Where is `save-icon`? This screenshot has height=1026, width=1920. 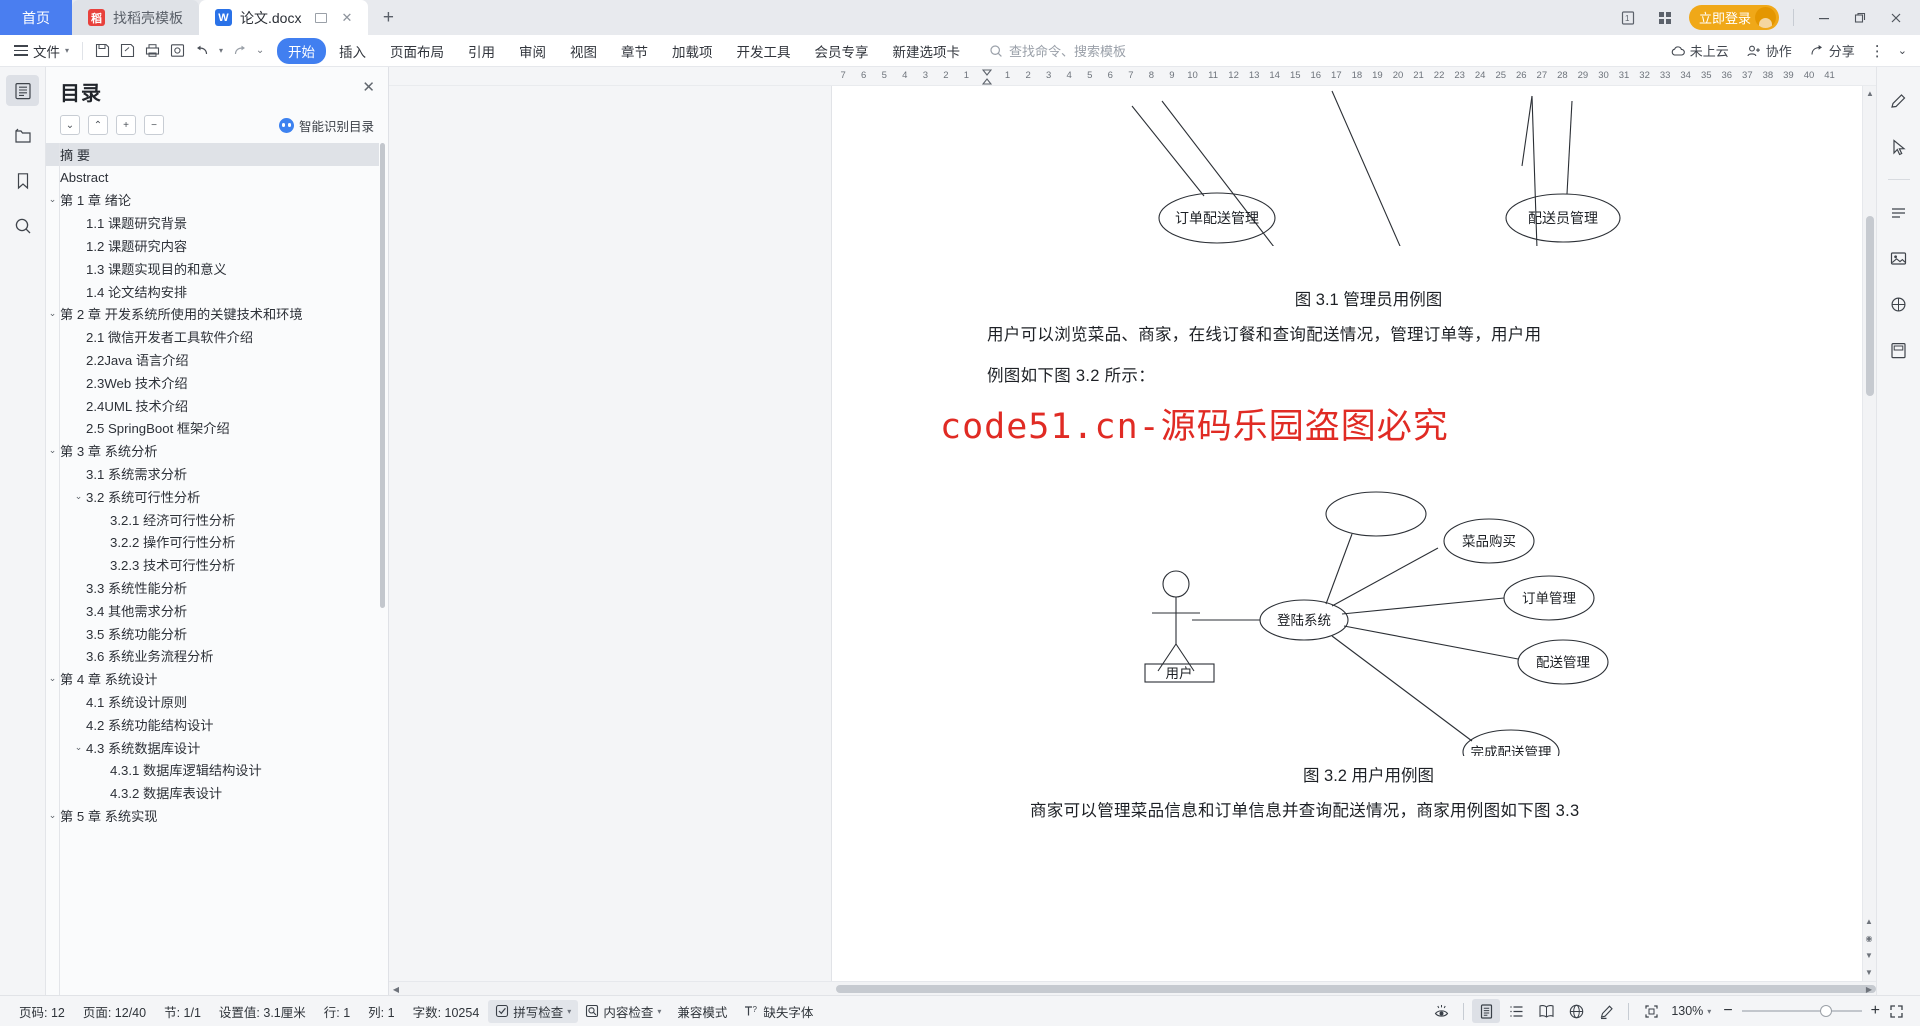
save-icon is located at coordinates (102, 51).